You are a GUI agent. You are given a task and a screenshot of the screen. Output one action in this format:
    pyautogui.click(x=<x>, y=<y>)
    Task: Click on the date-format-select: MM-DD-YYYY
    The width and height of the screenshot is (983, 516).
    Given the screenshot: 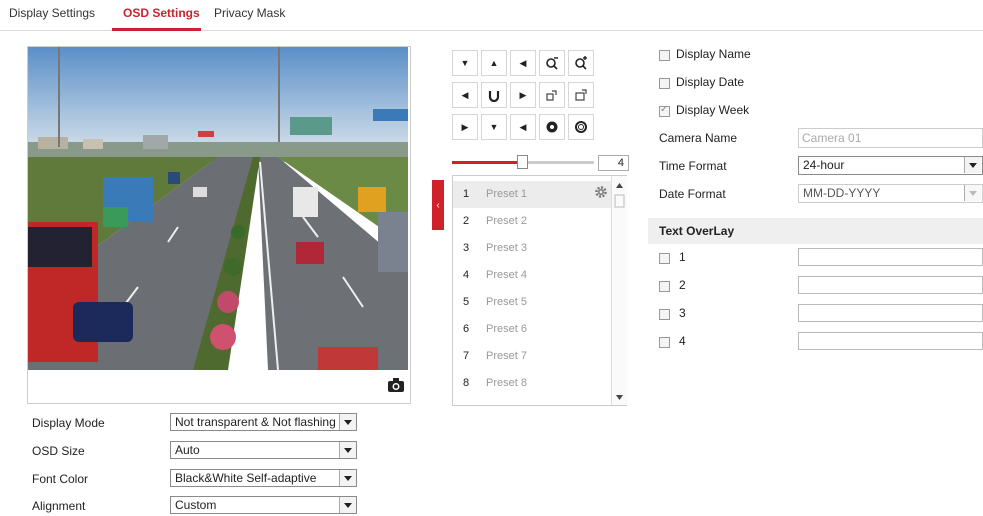 What is the action you would take?
    pyautogui.click(x=890, y=193)
    